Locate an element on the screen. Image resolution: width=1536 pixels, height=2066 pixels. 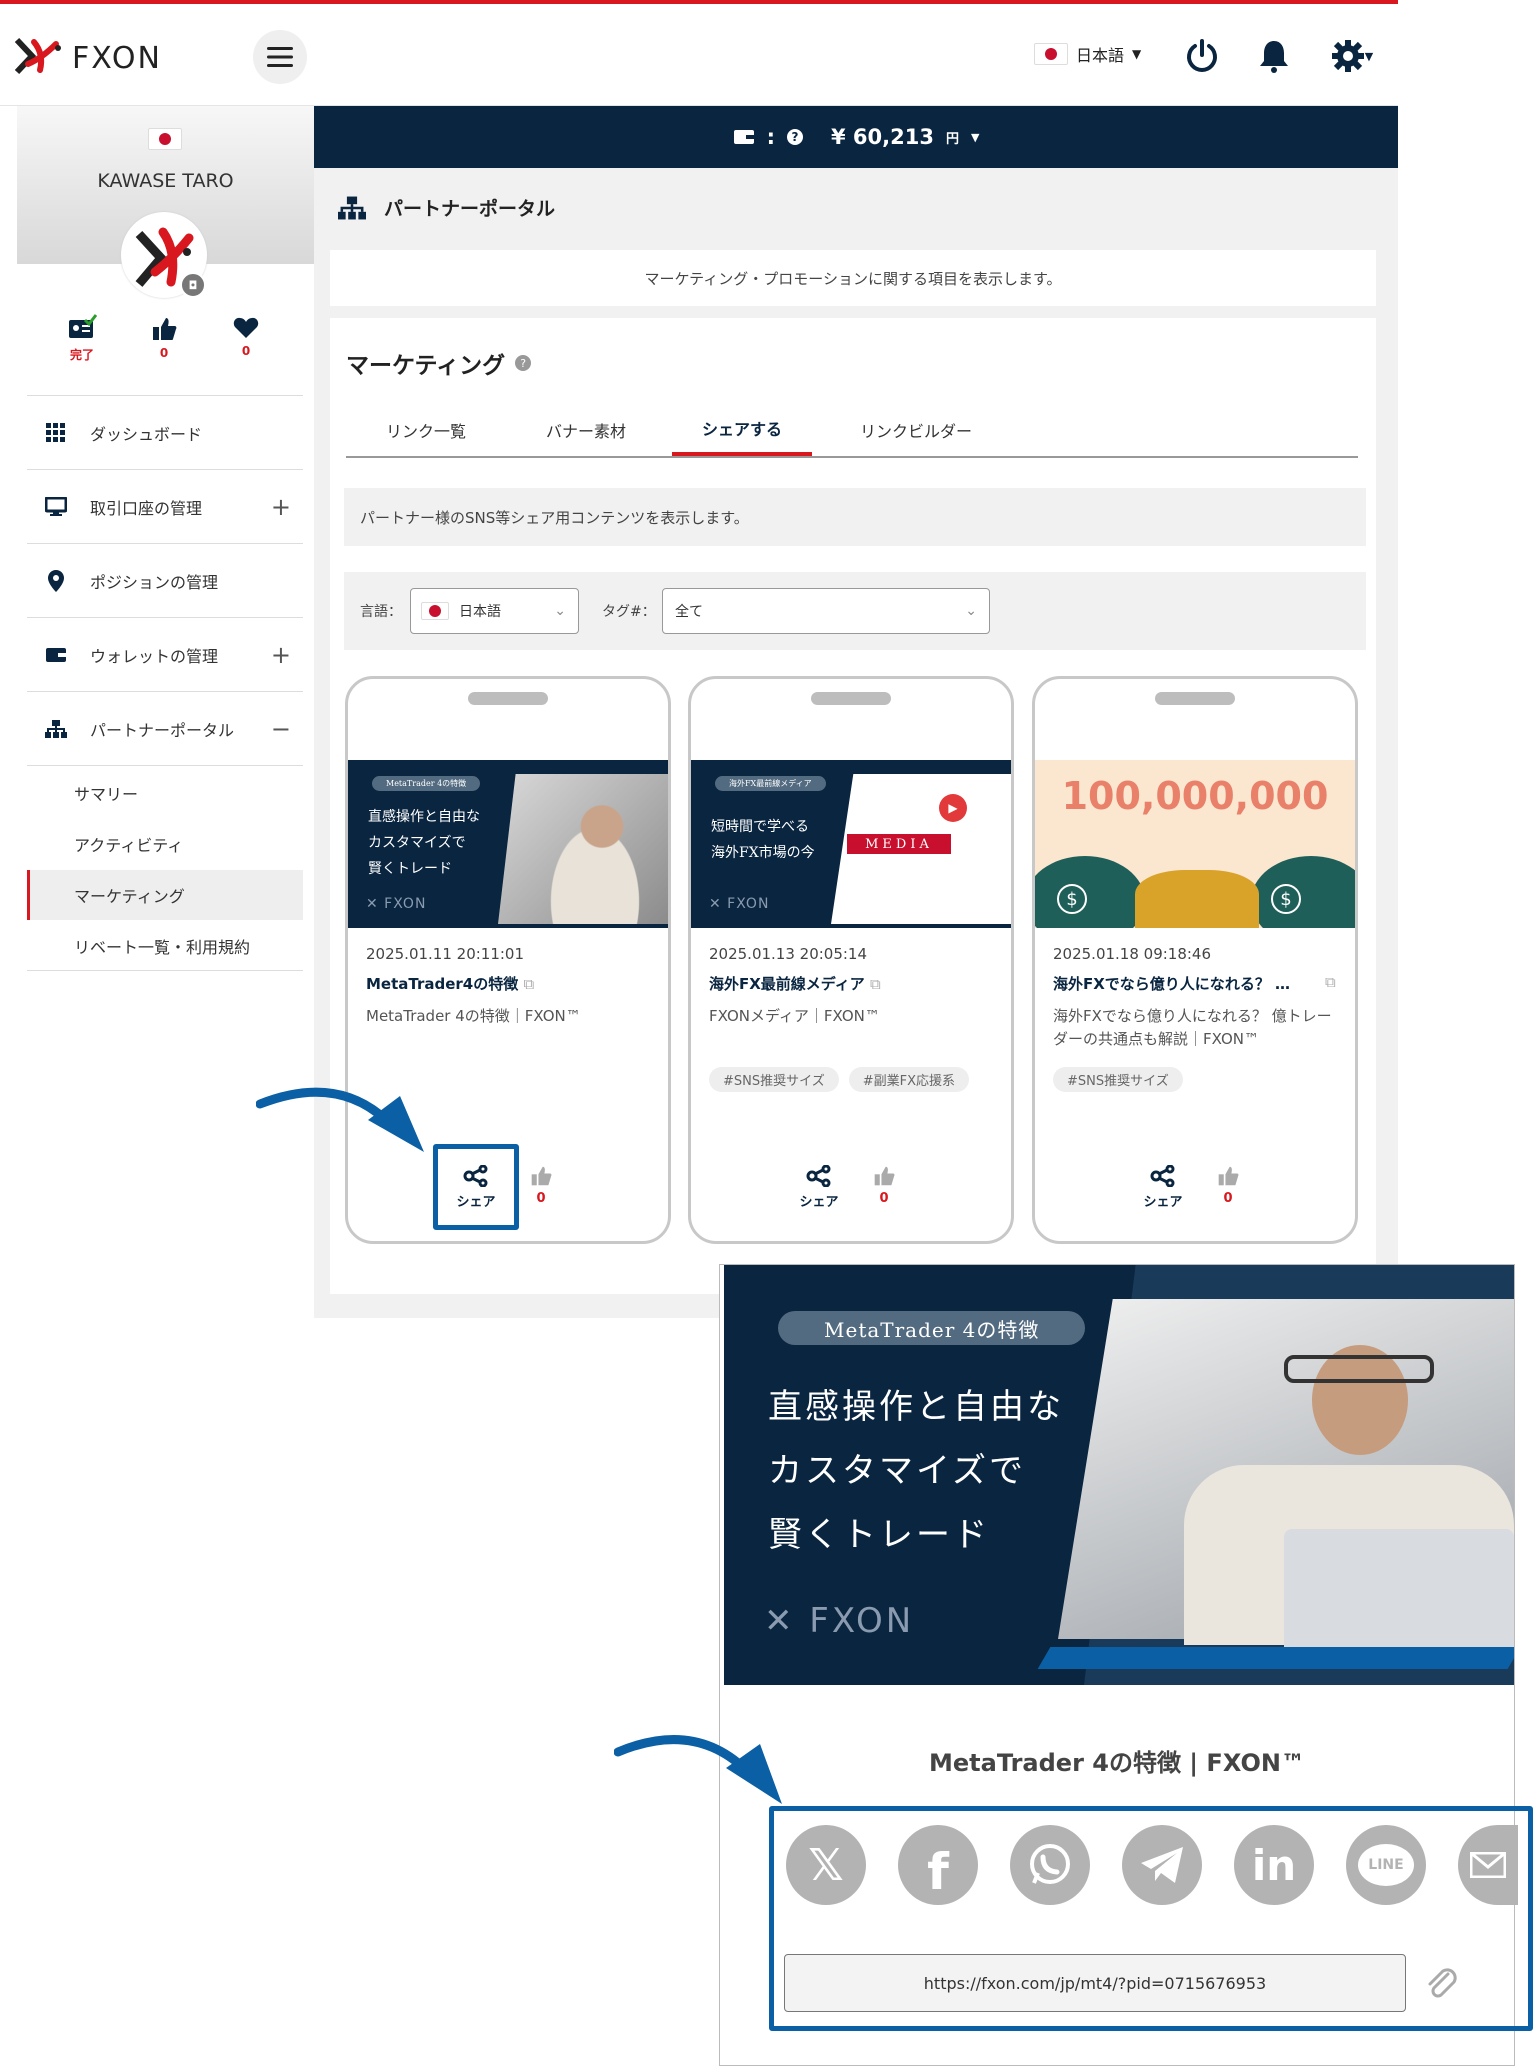
fxon-logo: ✕ FXON is located at coordinates (739, 904).